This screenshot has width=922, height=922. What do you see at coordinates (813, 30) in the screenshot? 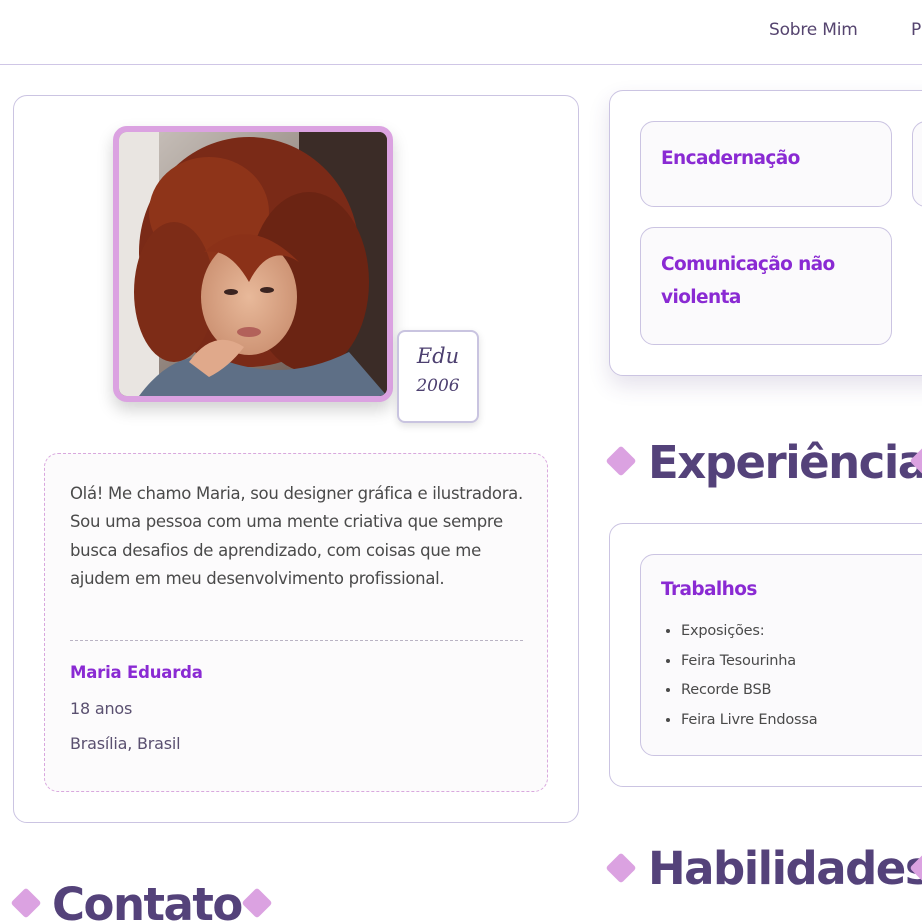
I see `nav-link-sobre-mim: Sobre Mim` at bounding box center [813, 30].